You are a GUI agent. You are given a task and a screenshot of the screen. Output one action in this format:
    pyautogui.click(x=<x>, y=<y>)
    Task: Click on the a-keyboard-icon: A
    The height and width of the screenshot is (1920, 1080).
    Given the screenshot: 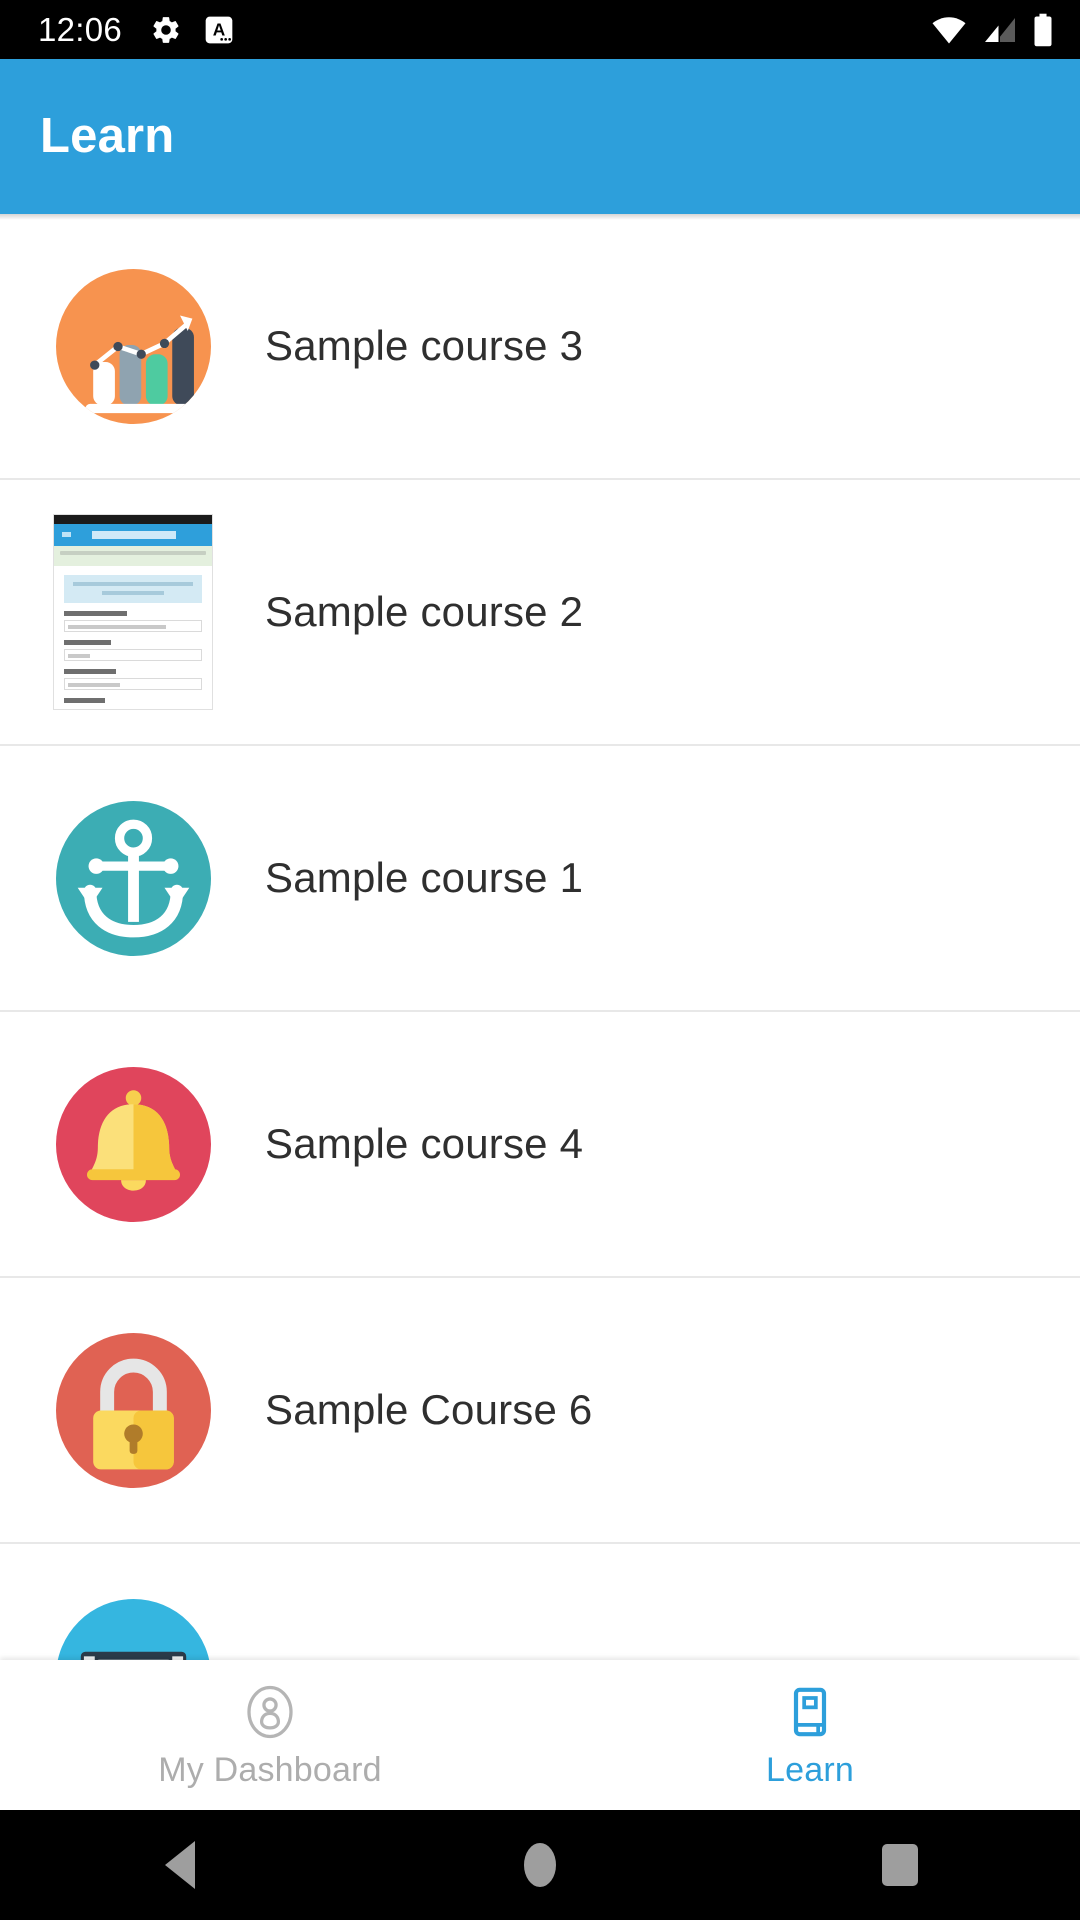 What is the action you would take?
    pyautogui.click(x=219, y=30)
    